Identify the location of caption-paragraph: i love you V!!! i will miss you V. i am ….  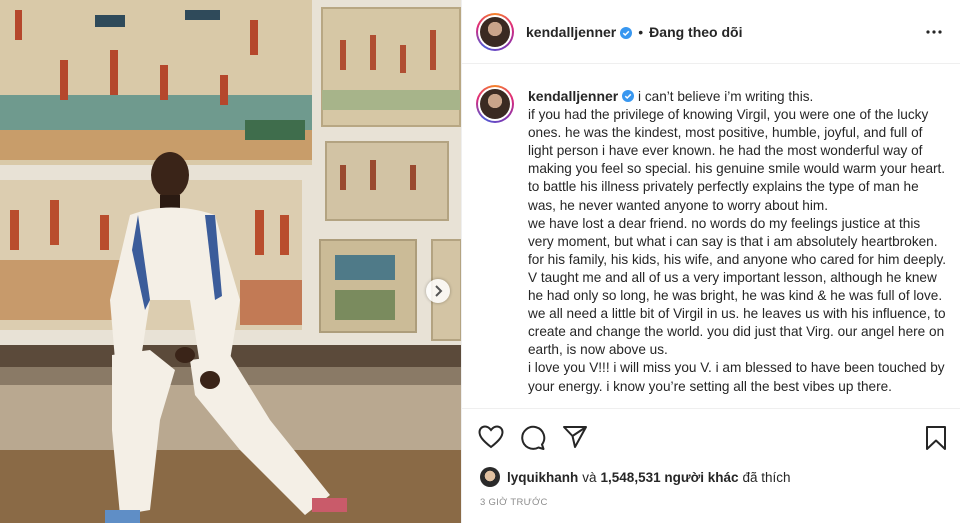
(736, 377).